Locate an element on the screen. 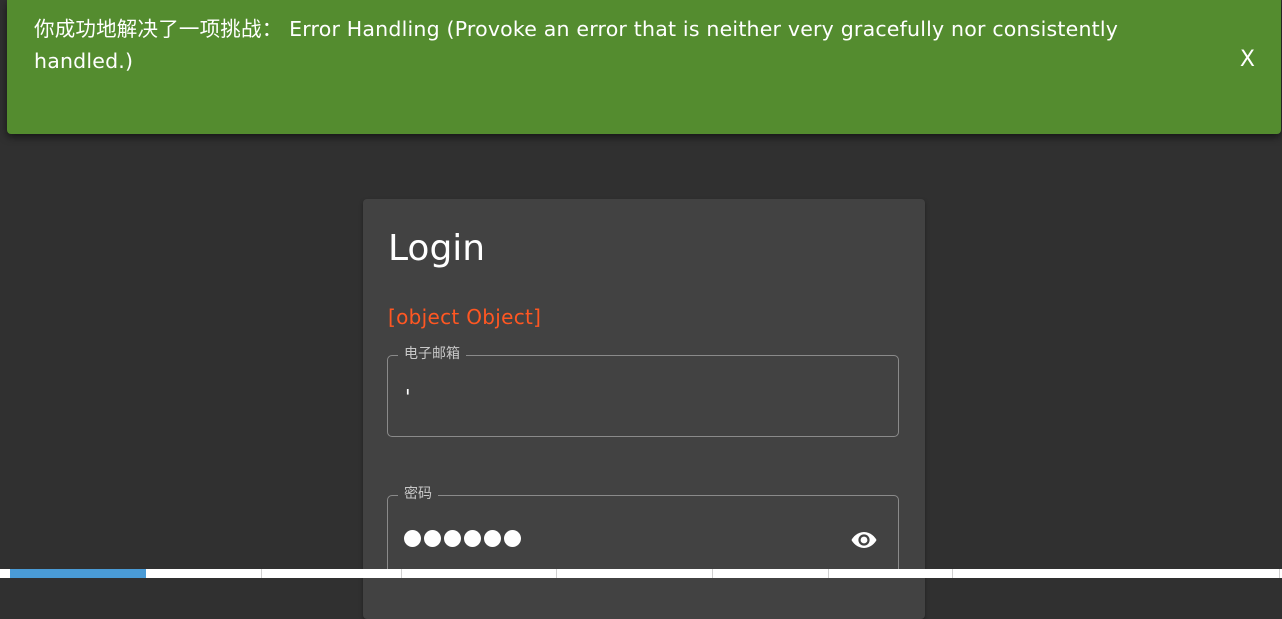 The width and height of the screenshot is (1282, 619). email-field: 电子邮箱 ' is located at coordinates (643, 391).